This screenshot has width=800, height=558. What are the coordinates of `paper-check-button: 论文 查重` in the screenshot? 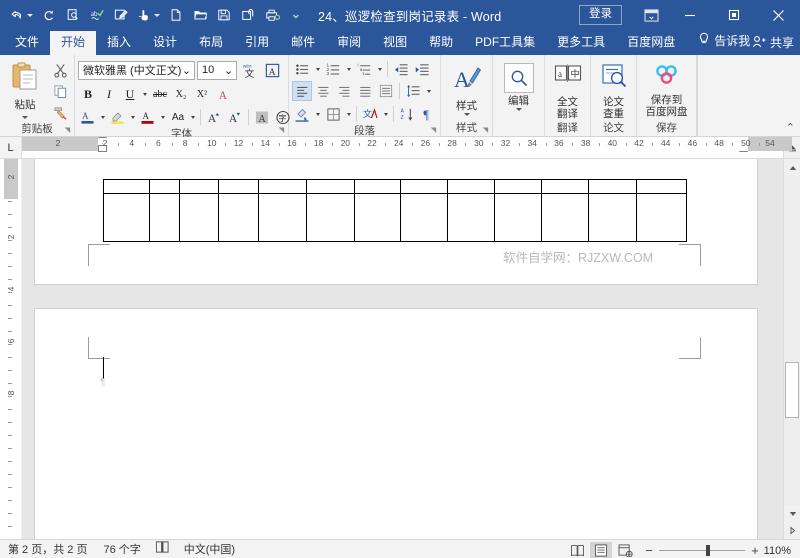 It's located at (613, 89).